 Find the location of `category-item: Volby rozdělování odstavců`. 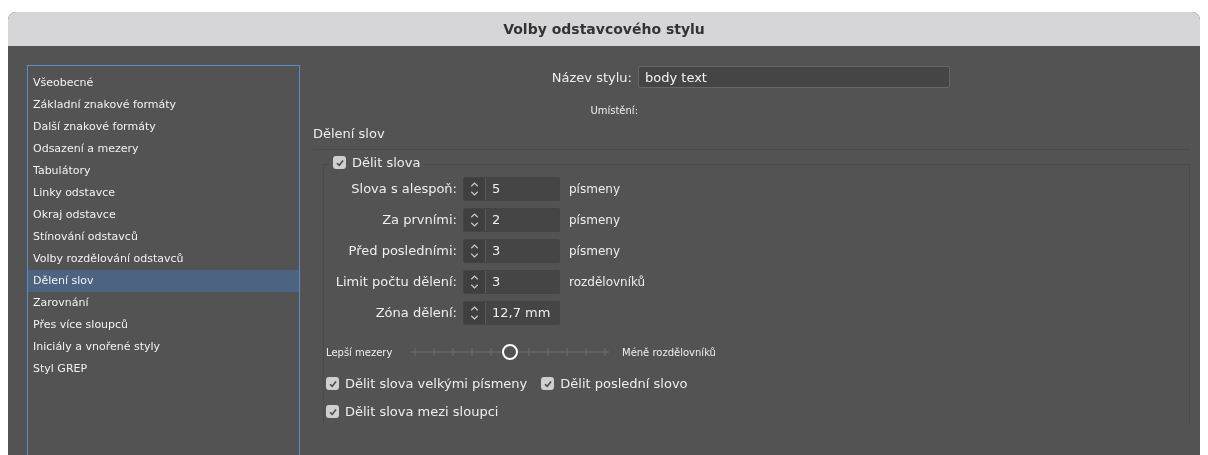

category-item: Volby rozdělování odstavců is located at coordinates (163, 259).